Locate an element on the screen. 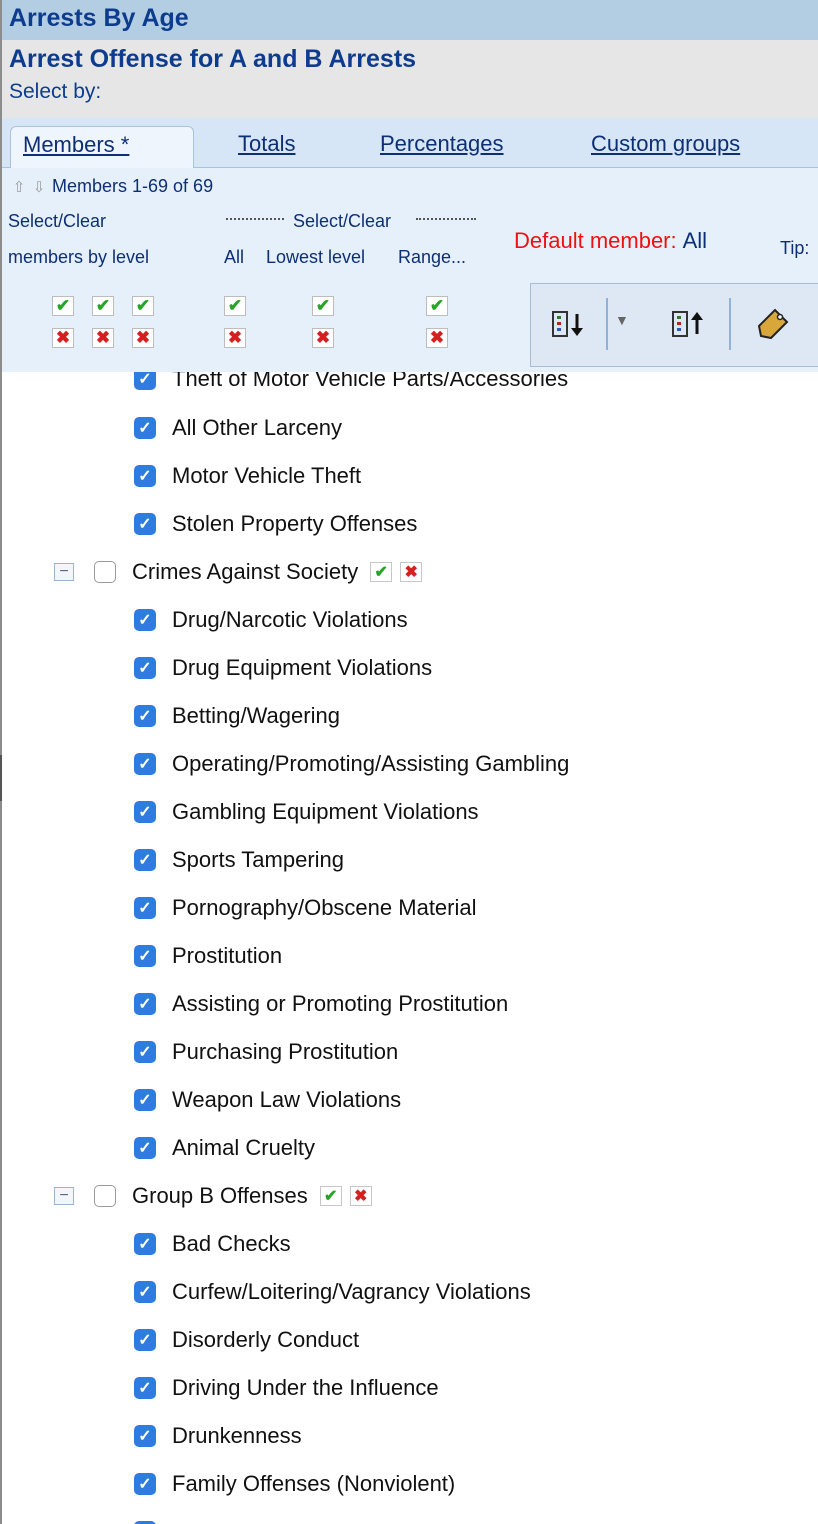 This screenshot has height=1524, width=818. chevron-down-icon: ▼ is located at coordinates (622, 320).